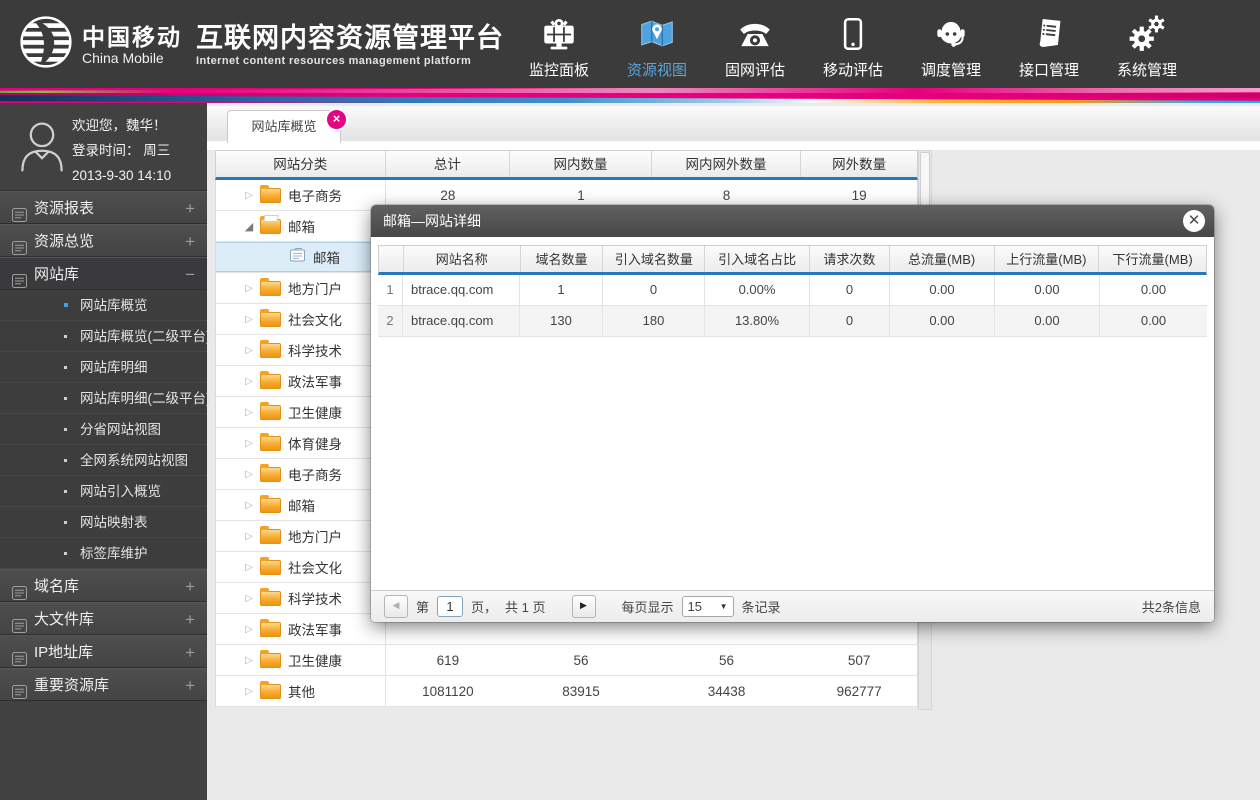  I want to click on per-page-suffix-label: 条记录, so click(761, 607).